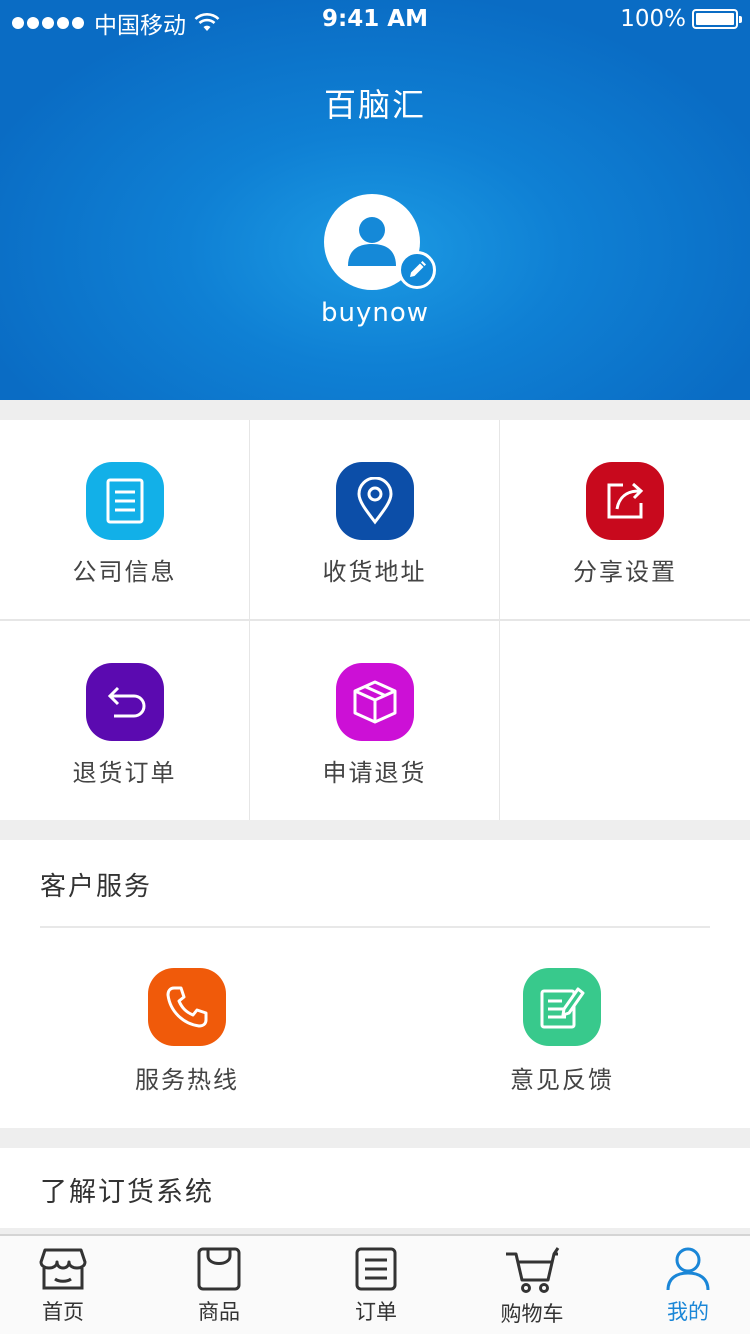 The width and height of the screenshot is (750, 1334). What do you see at coordinates (532, 1314) in the screenshot?
I see `tab-label: 购物车` at bounding box center [532, 1314].